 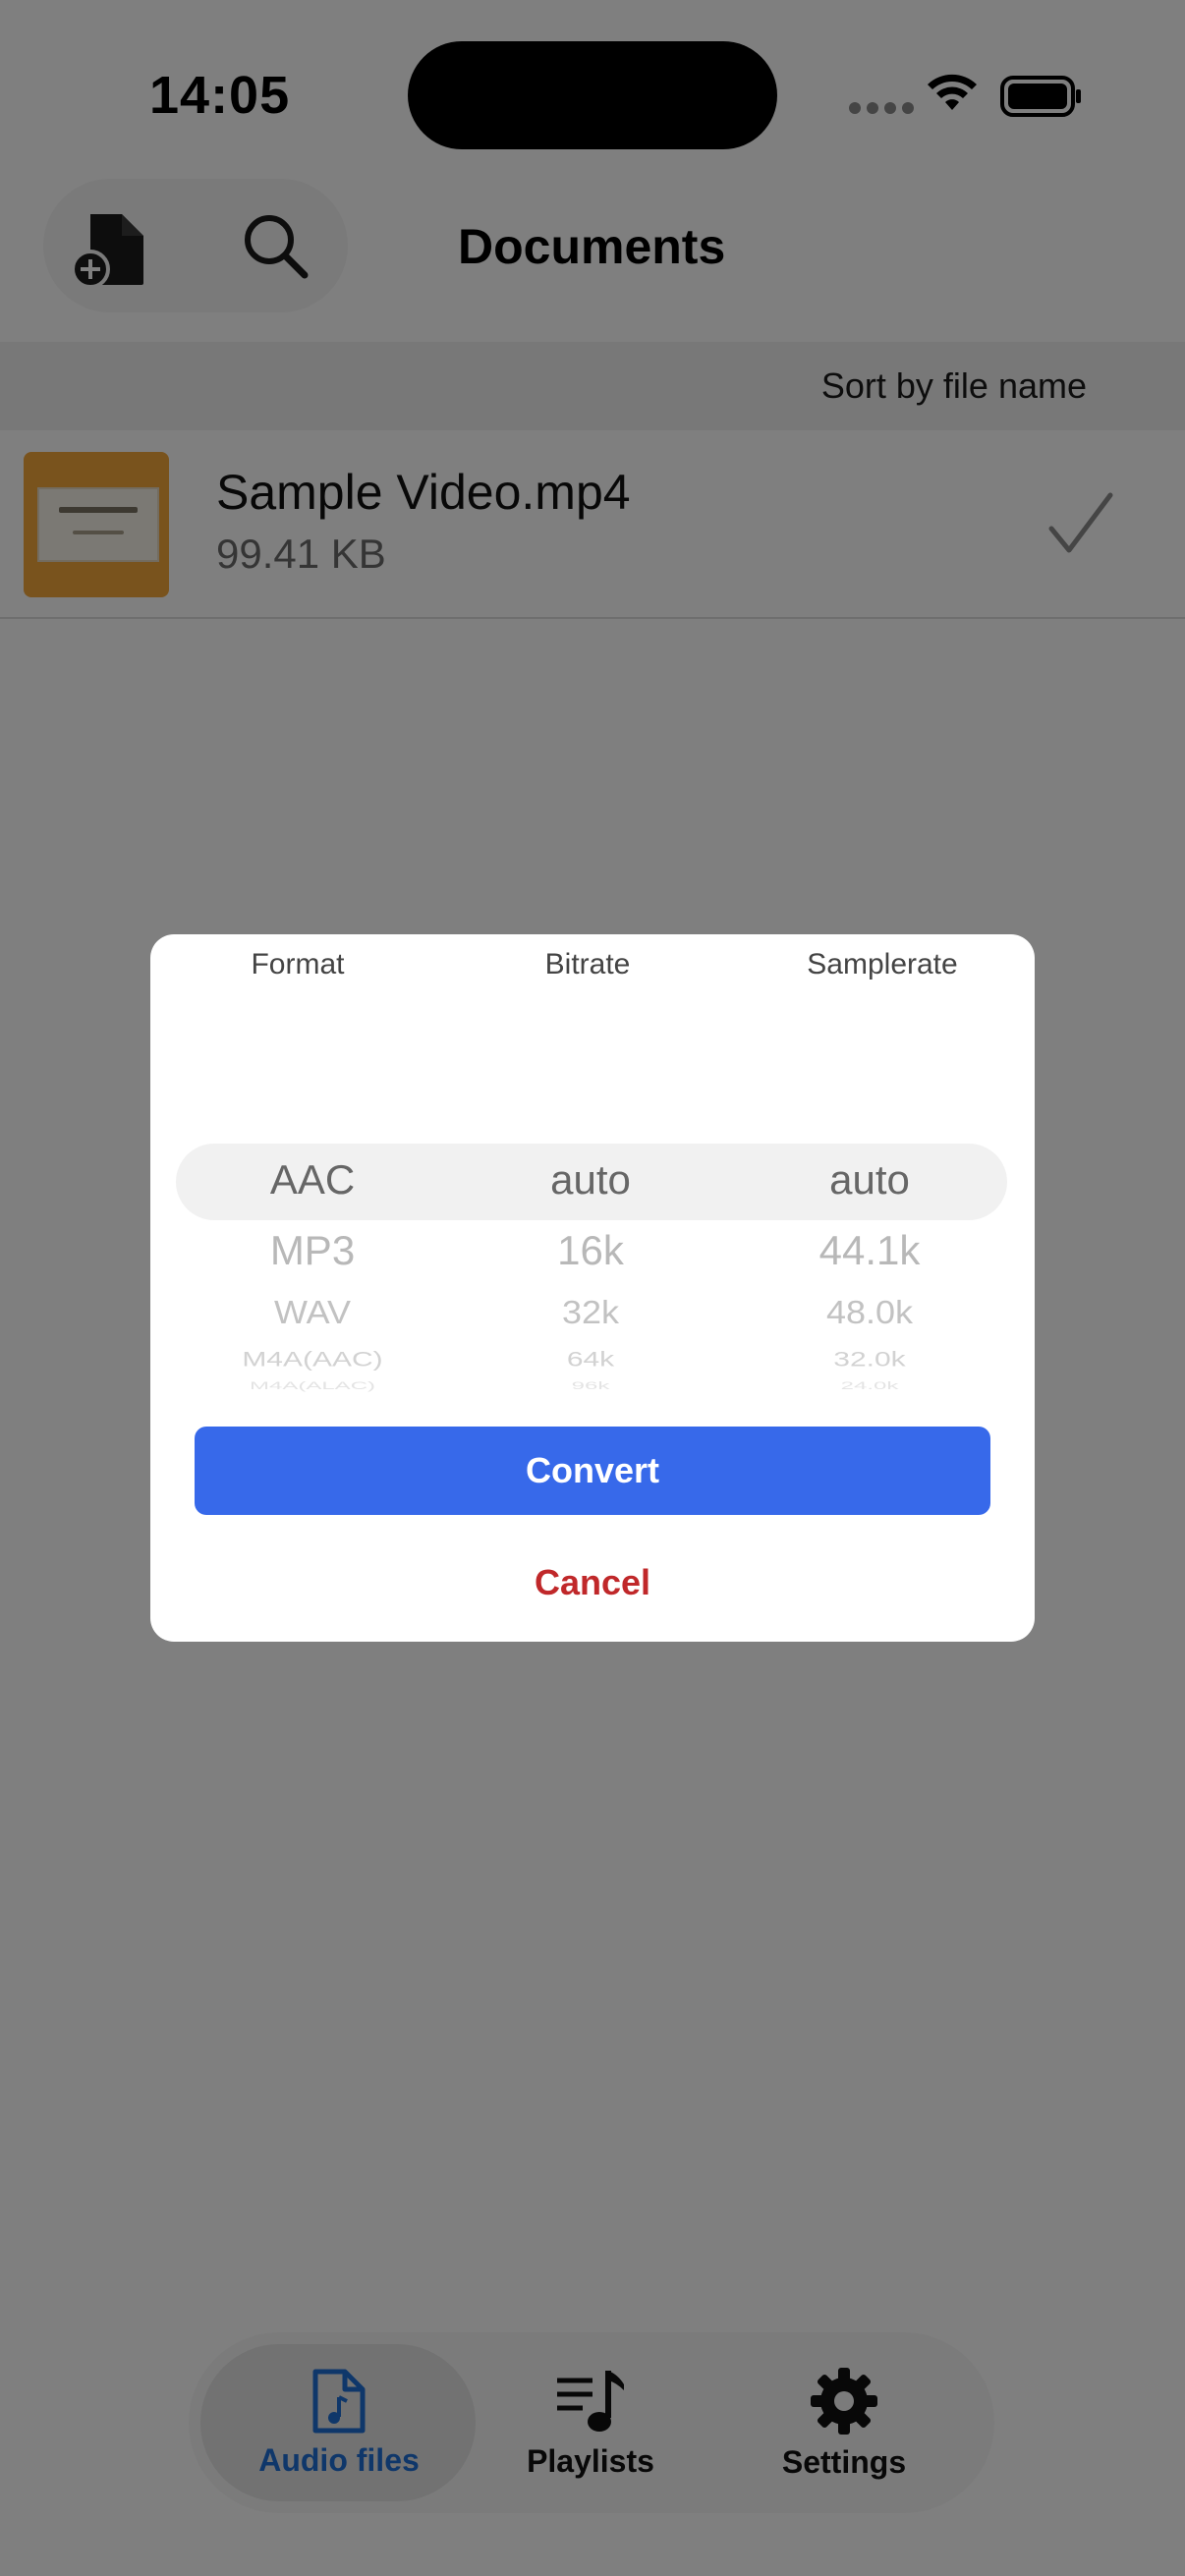 I want to click on samplerate-option: 24.0k, so click(x=870, y=1386).